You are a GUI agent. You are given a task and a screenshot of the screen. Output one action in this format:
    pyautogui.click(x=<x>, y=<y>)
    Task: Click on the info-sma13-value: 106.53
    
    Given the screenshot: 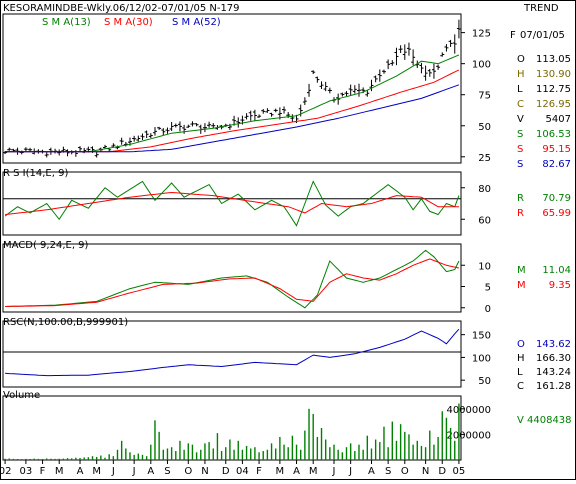 What is the action you would take?
    pyautogui.click(x=553, y=134)
    